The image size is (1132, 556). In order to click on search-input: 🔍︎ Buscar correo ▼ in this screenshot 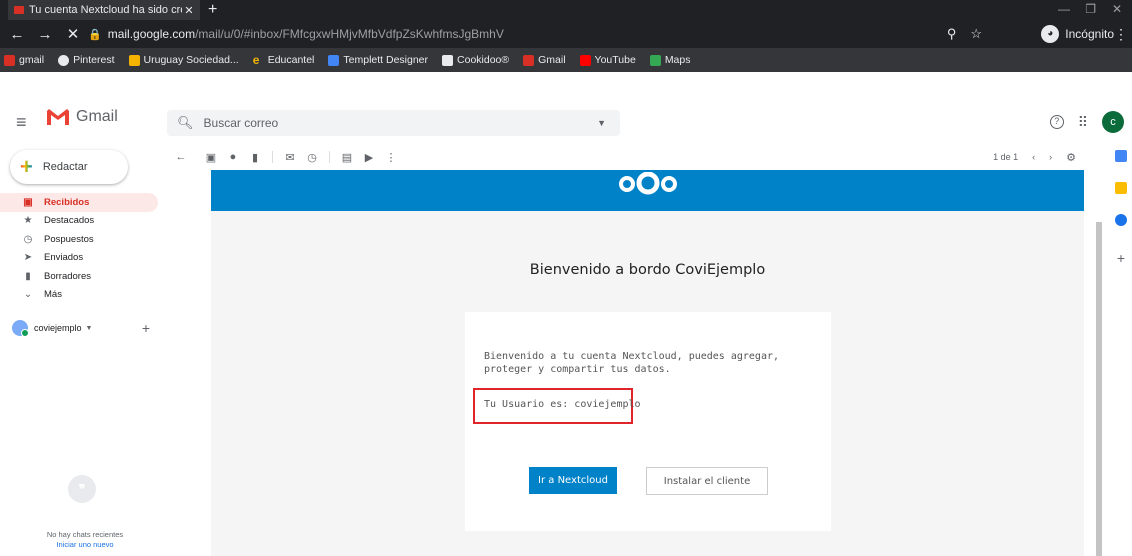, I will do `click(393, 123)`.